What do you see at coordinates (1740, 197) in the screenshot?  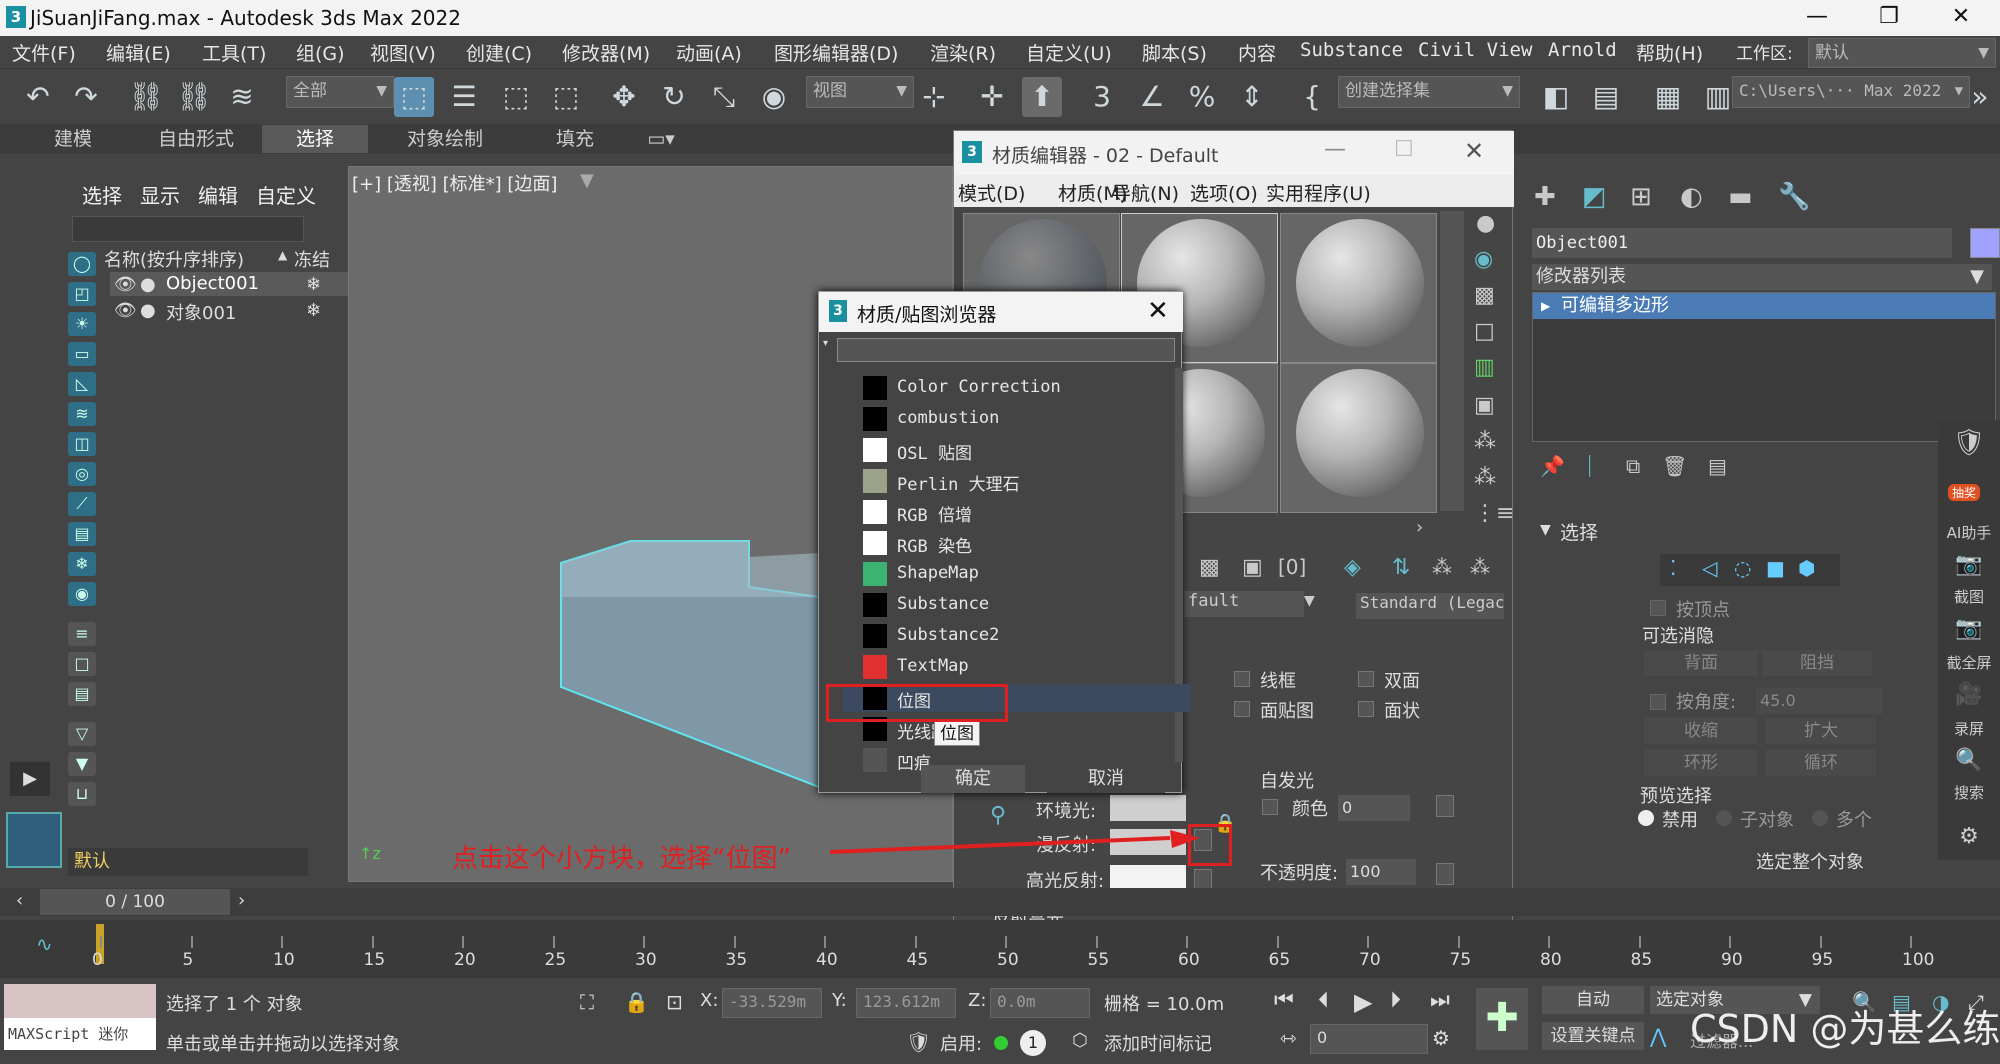 I see `display-tab-icon: ▬` at bounding box center [1740, 197].